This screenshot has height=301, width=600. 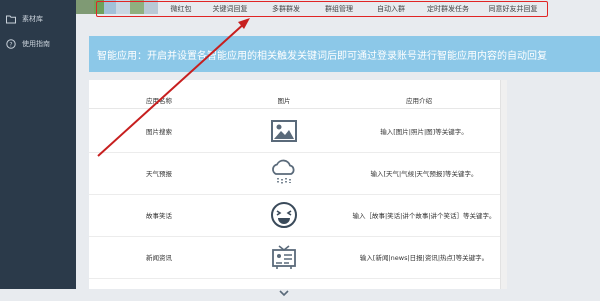 I want to click on tab-auto-join-group: 自动入群, so click(x=391, y=9).